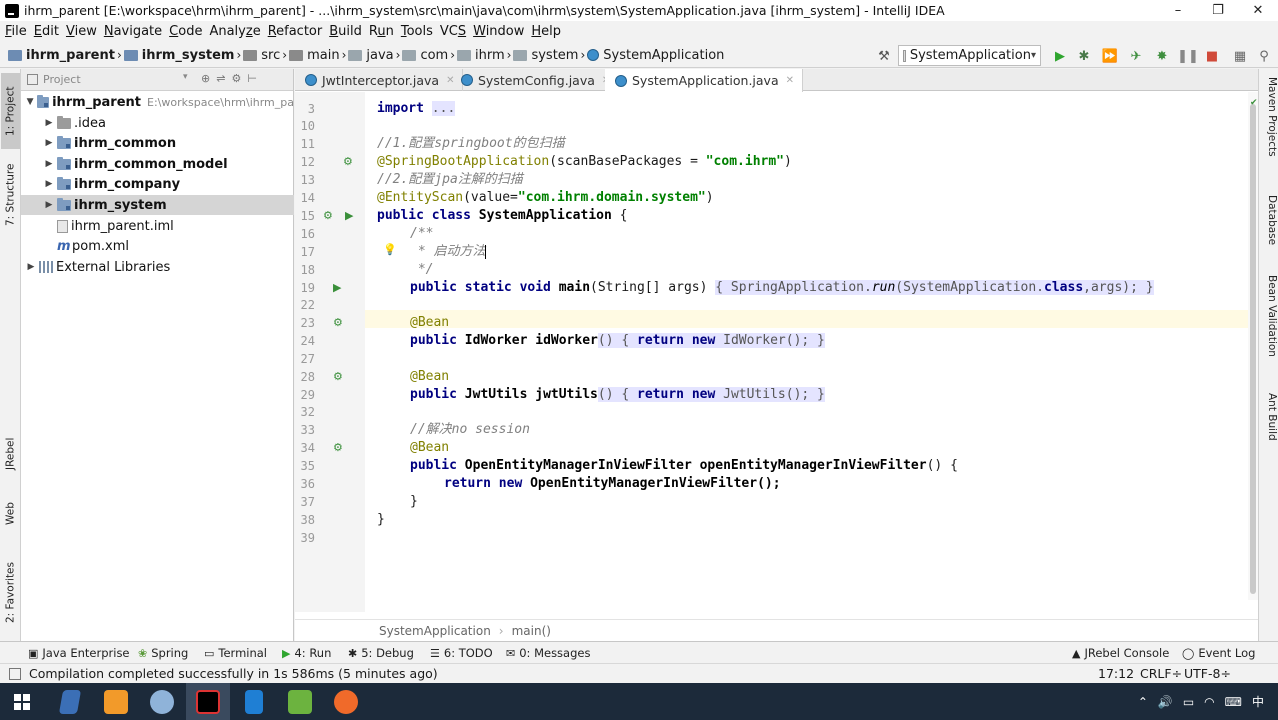 The height and width of the screenshot is (720, 1278). Describe the element at coordinates (1161, 673) in the screenshot. I see `line-separator: CRLF÷` at that location.